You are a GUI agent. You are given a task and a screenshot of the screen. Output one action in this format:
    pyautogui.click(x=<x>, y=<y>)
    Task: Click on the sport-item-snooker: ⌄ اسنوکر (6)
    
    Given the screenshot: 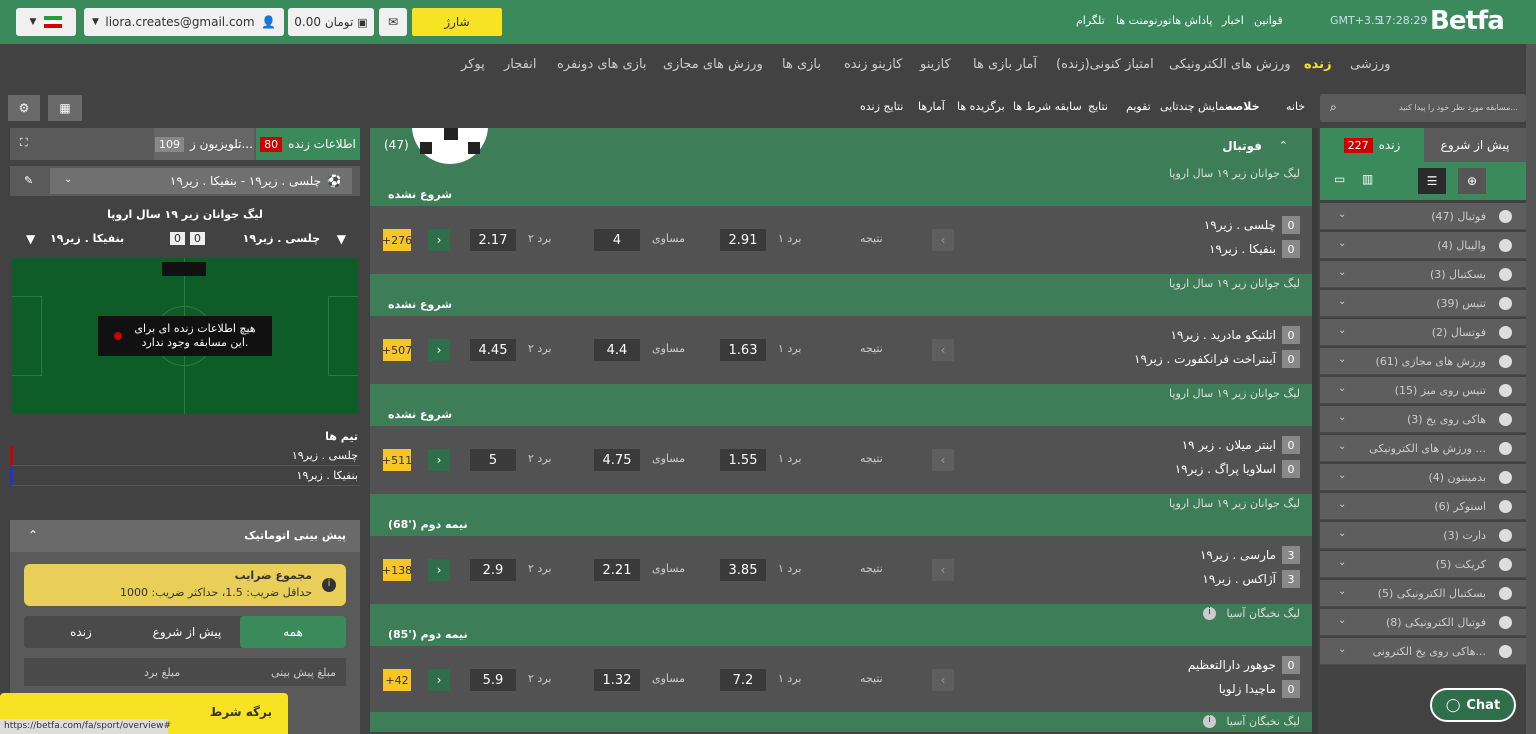 What is the action you would take?
    pyautogui.click(x=1423, y=506)
    